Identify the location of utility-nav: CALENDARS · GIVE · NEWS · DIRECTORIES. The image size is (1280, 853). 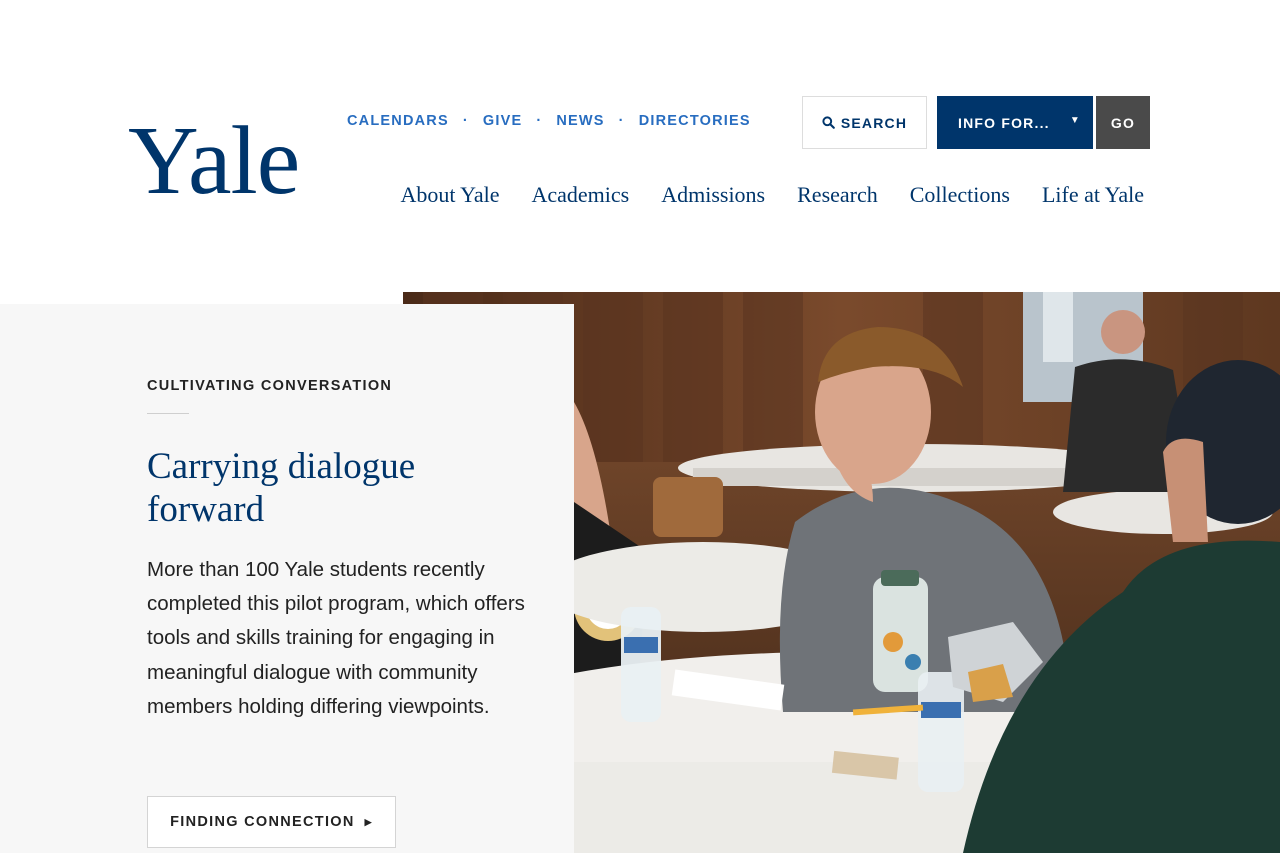
(549, 121).